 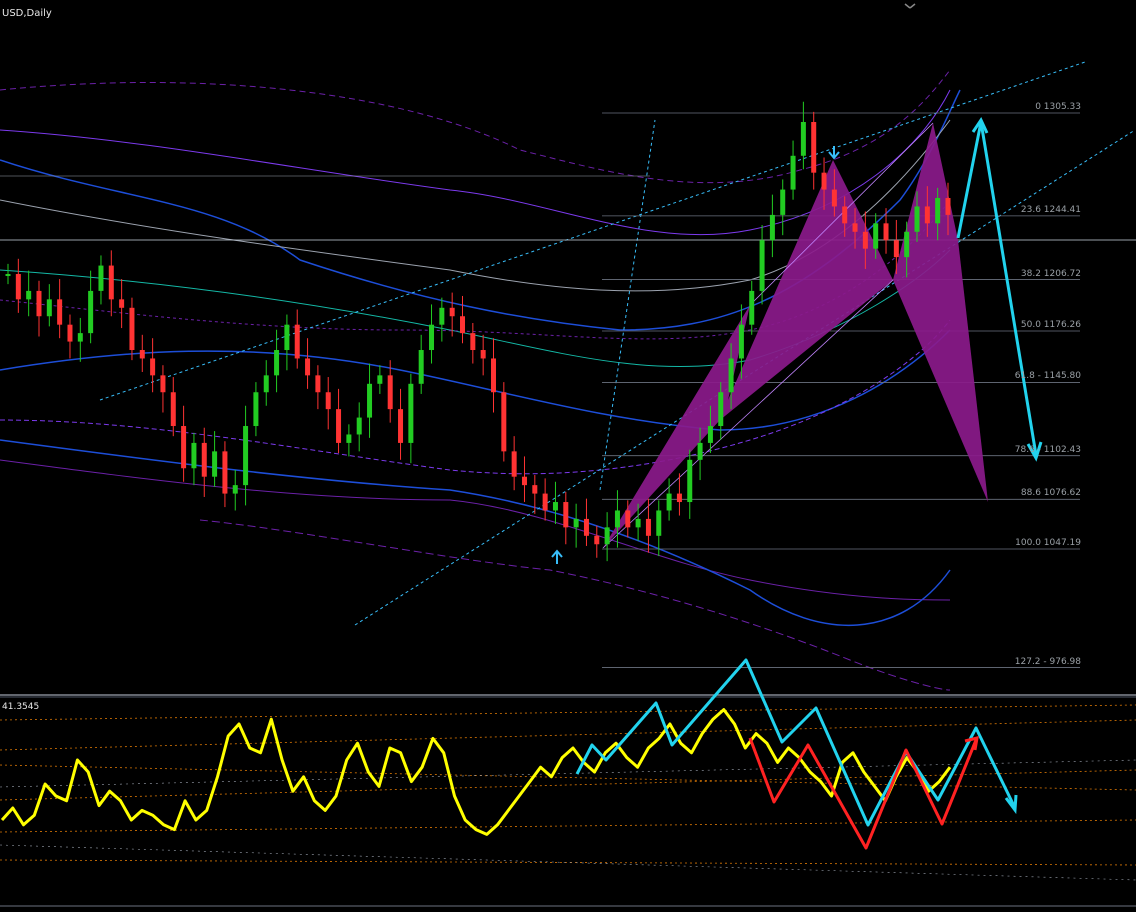 I want to click on oscillator-value-label: 41.3545, so click(x=21, y=707).